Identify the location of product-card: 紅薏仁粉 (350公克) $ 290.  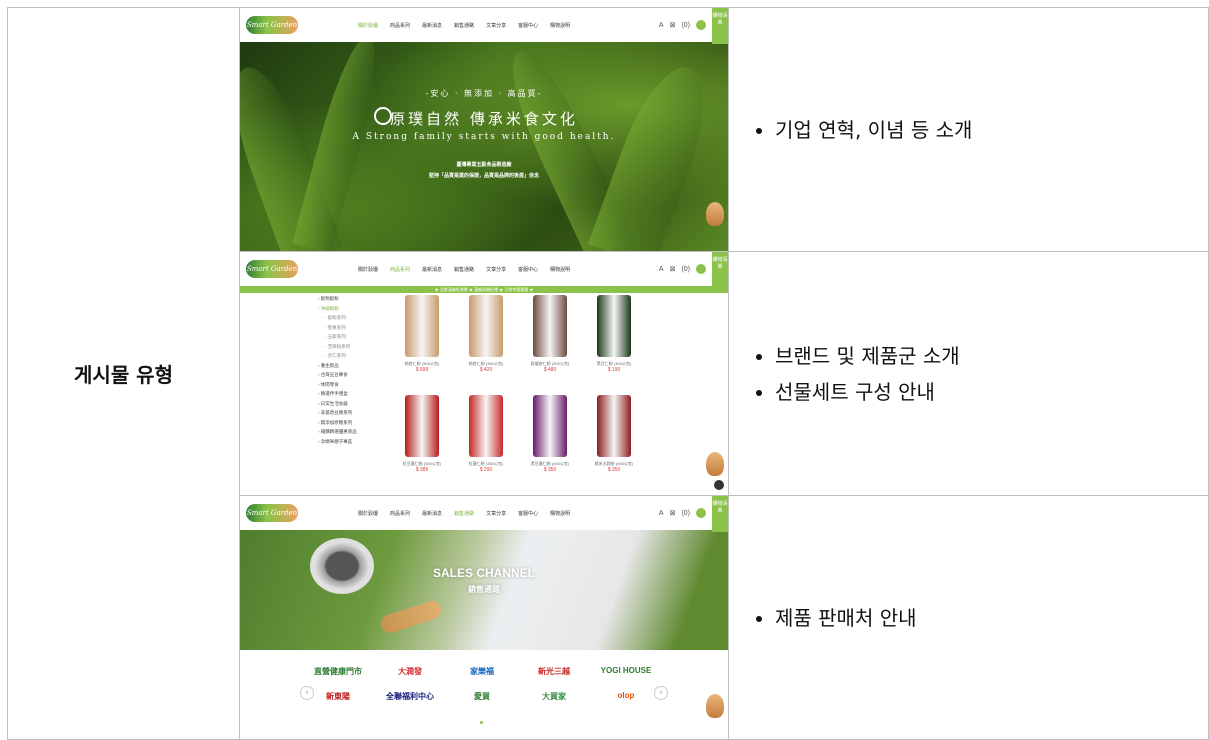
(486, 443).